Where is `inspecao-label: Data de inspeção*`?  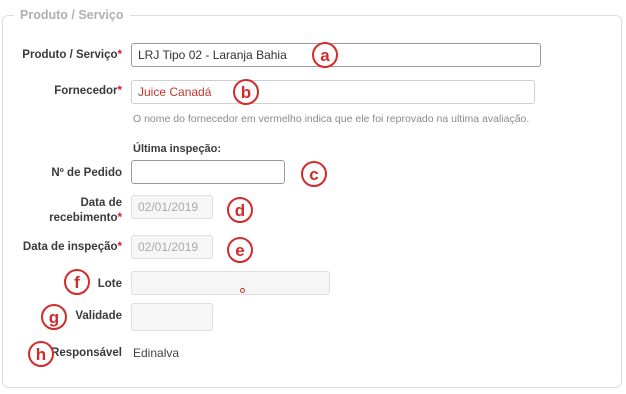
inspecao-label: Data de inspeção* is located at coordinates (72, 247).